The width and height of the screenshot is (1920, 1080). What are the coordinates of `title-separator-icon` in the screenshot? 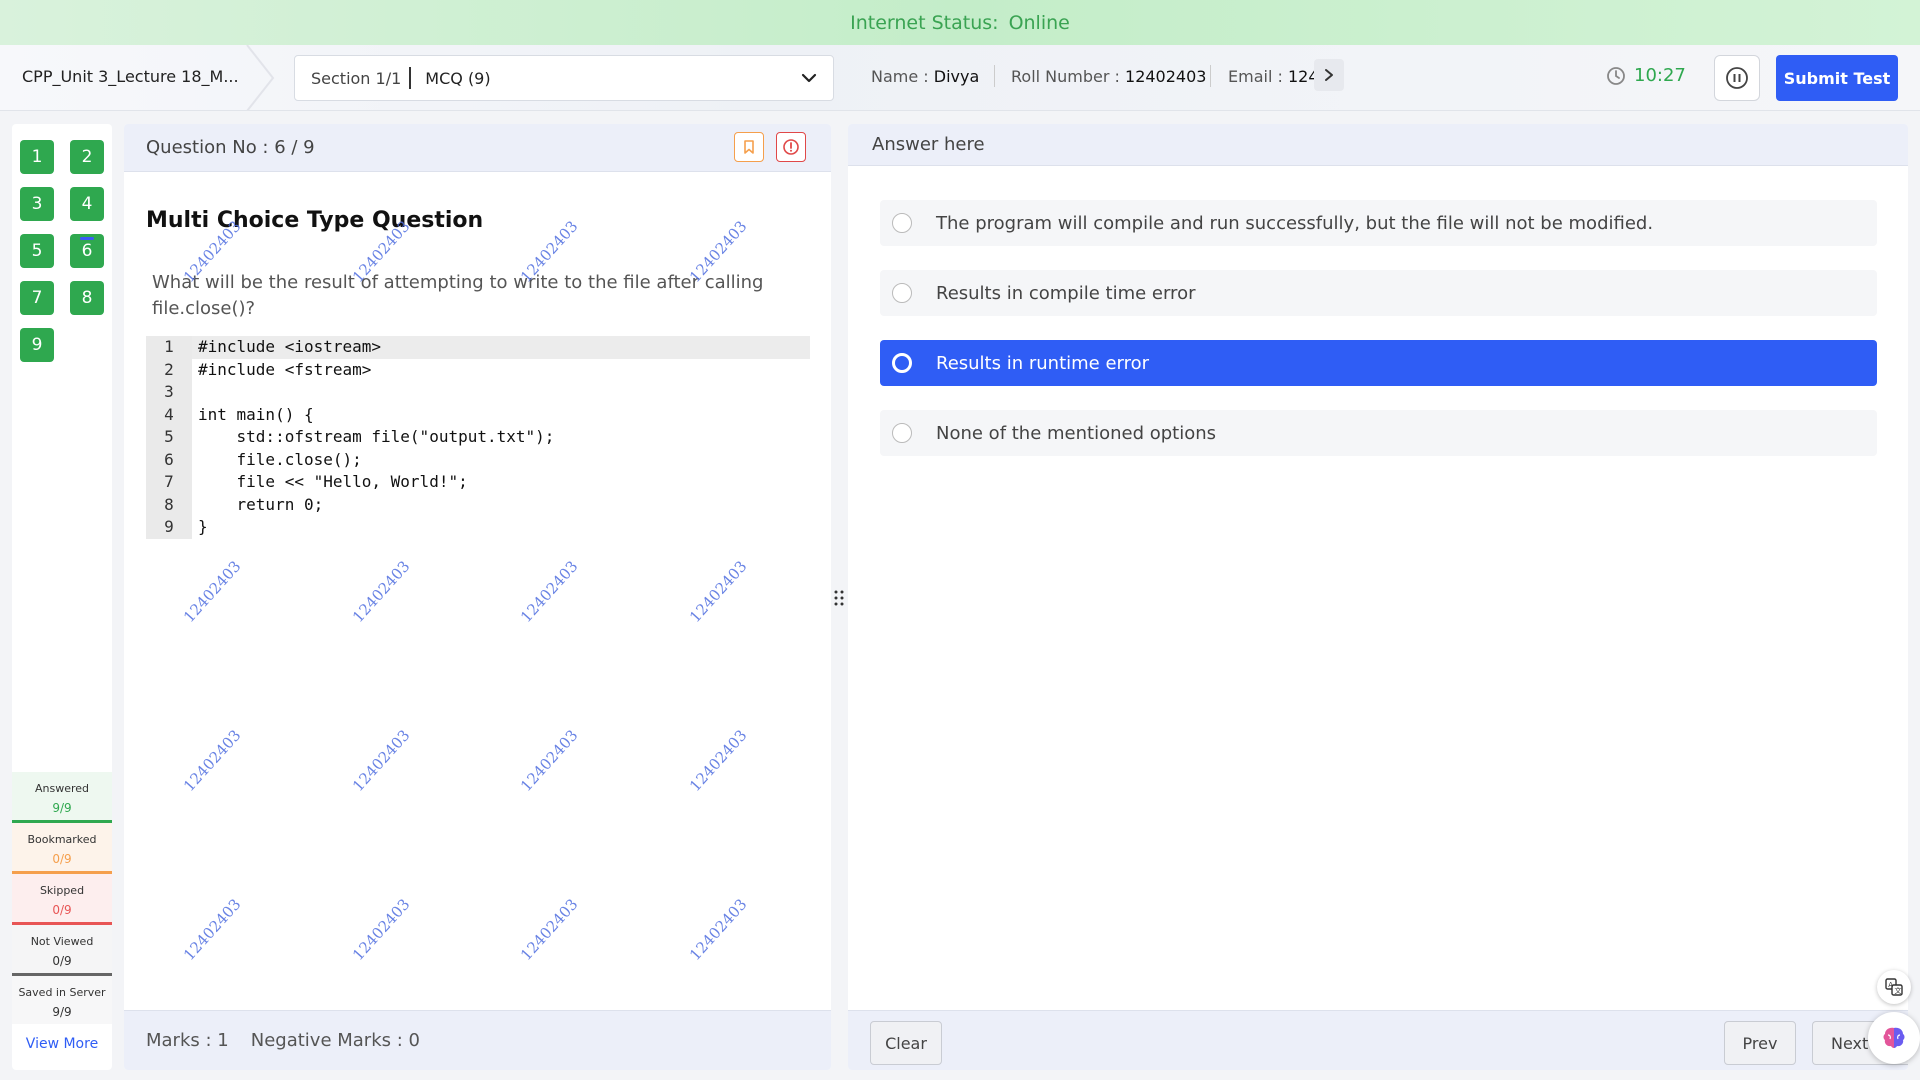 It's located at (260, 78).